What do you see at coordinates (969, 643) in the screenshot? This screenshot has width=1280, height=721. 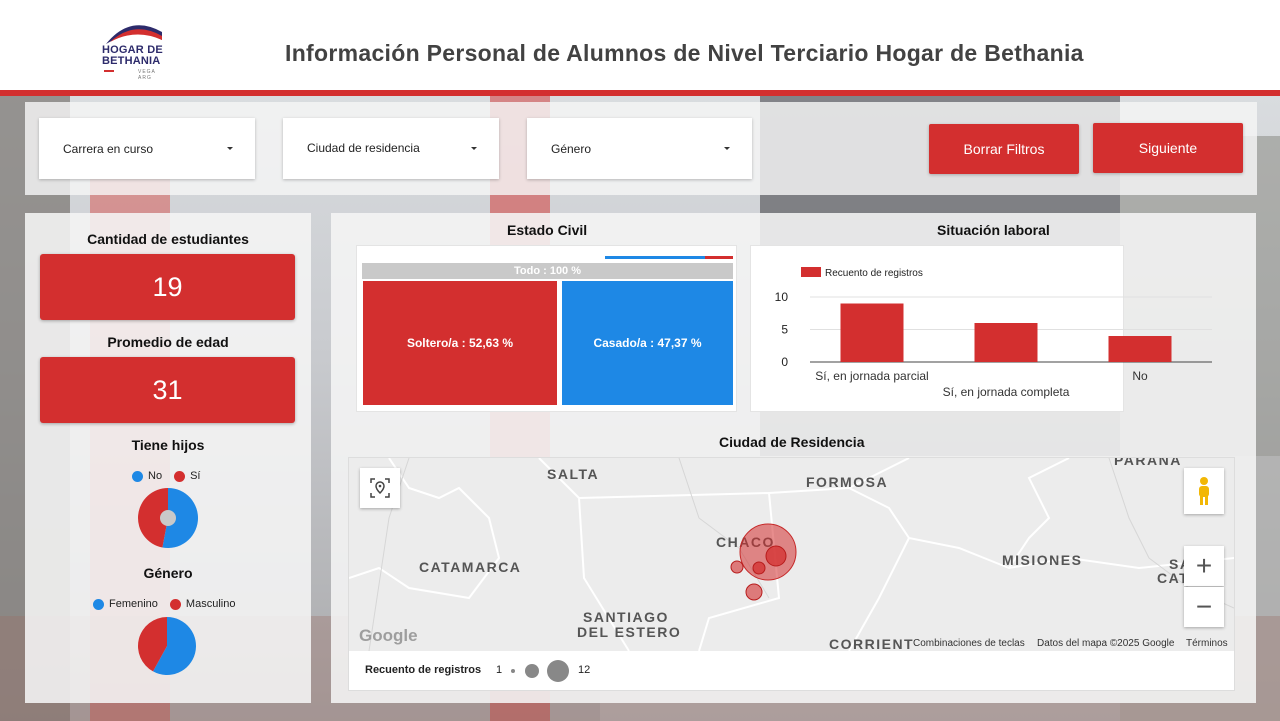 I see `keyboard-shortcuts-link: Combinaciones de teclas` at bounding box center [969, 643].